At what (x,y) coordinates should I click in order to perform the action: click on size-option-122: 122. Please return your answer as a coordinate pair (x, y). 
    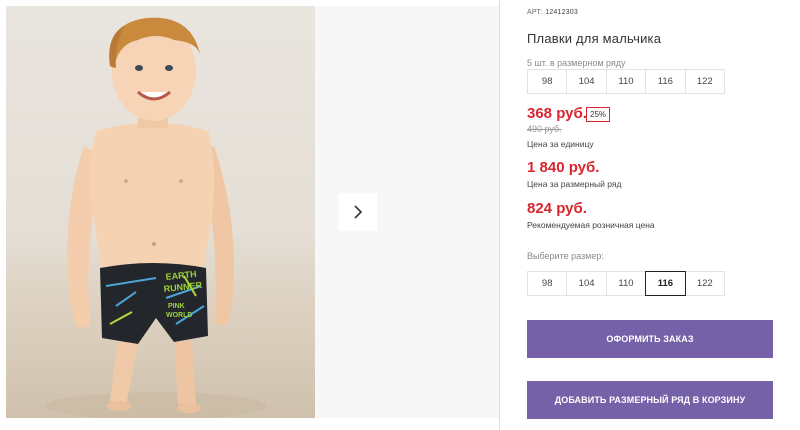
    Looking at the image, I should click on (704, 283).